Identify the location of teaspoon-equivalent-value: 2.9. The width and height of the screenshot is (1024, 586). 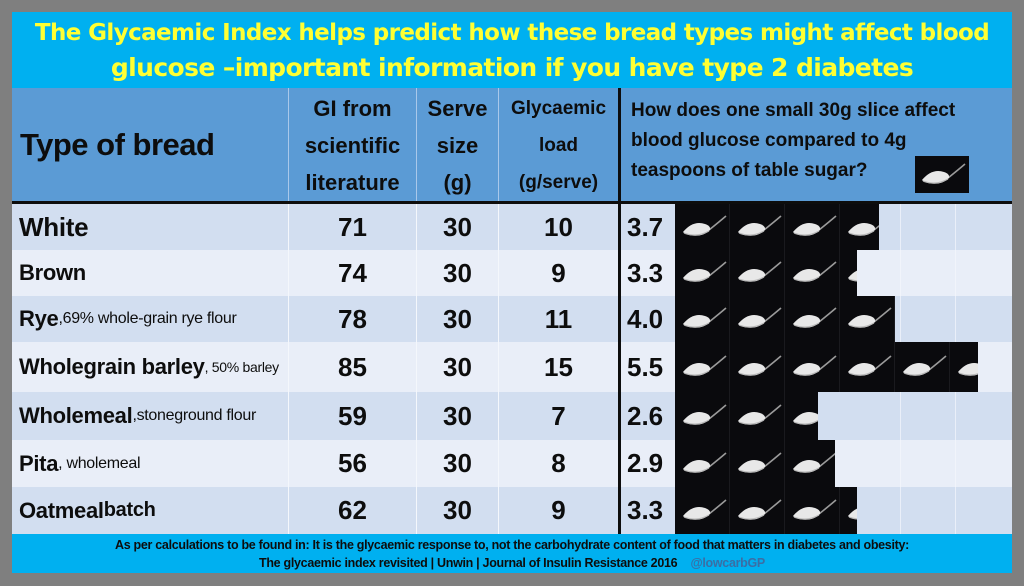
(646, 463).